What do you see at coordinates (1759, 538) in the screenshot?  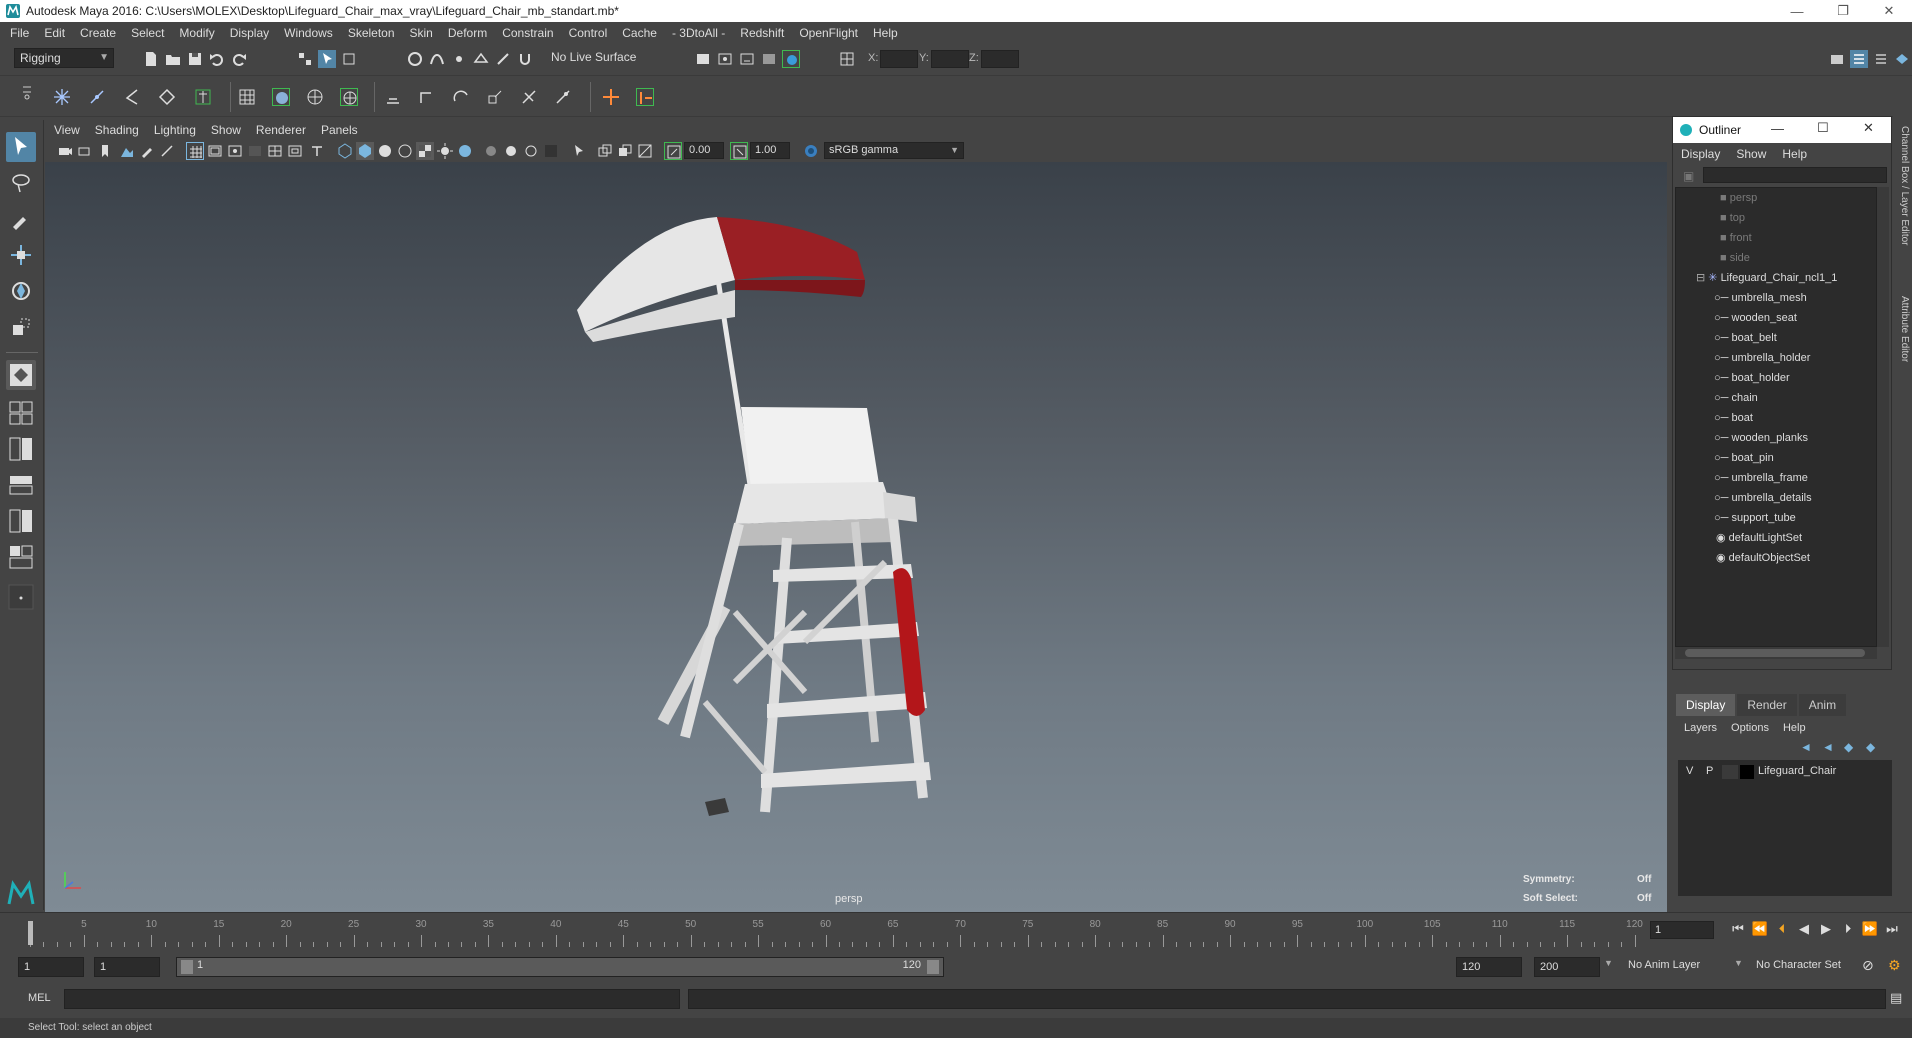 I see `outliner-item-default-light-set: ◉ defaultLightSet` at bounding box center [1759, 538].